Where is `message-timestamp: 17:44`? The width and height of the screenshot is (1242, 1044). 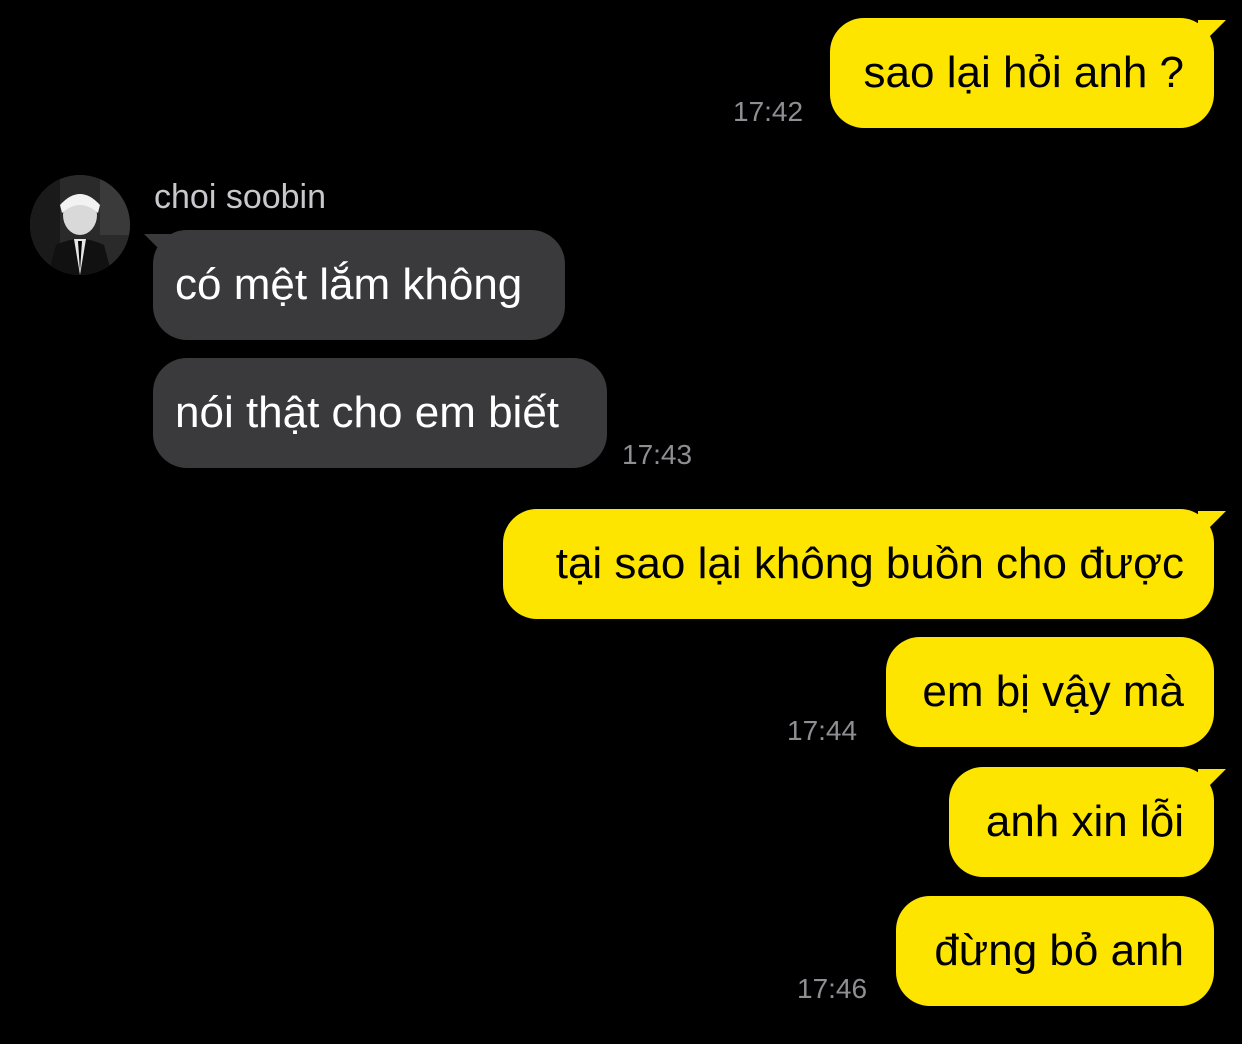 message-timestamp: 17:44 is located at coordinates (822, 730).